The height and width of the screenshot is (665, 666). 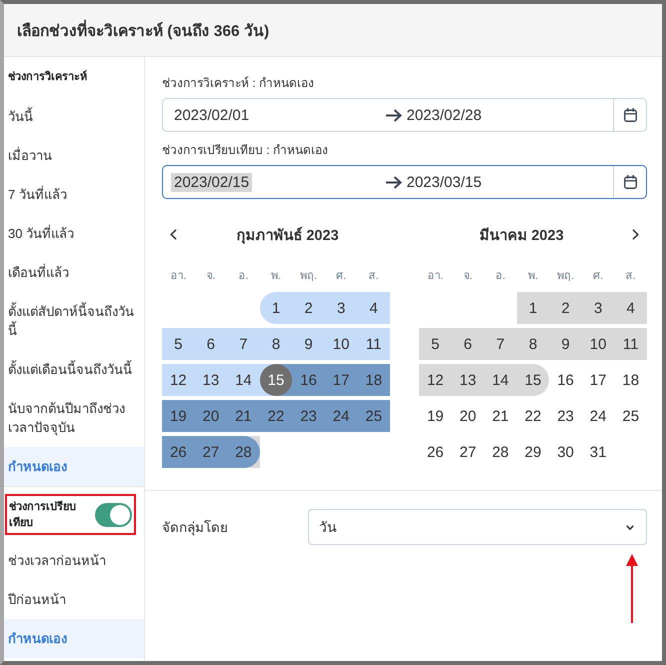 I want to click on dialog-title: เลือกช่วงที่จะวิเคราะห์ (จนถึง 366 วัน), so click(x=143, y=30).